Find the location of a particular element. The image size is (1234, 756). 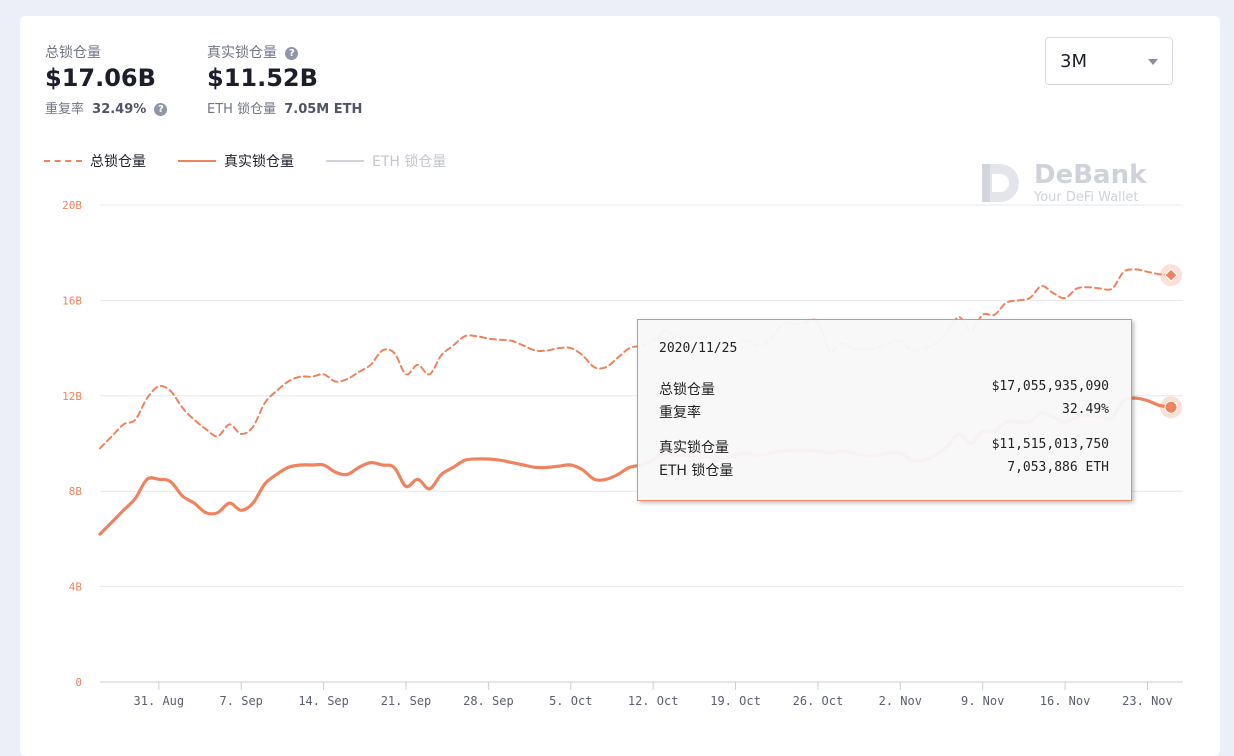

x-tick-label: 12. Oct is located at coordinates (653, 701).